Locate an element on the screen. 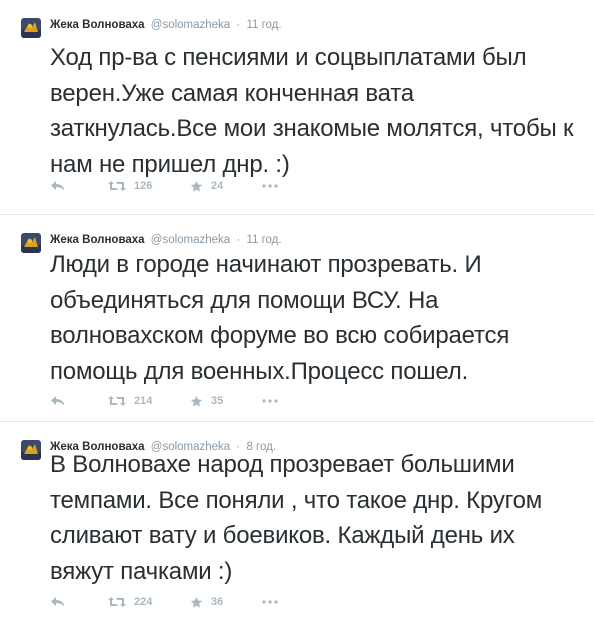 The image size is (594, 632). retweet-button: 224 is located at coordinates (149, 602).